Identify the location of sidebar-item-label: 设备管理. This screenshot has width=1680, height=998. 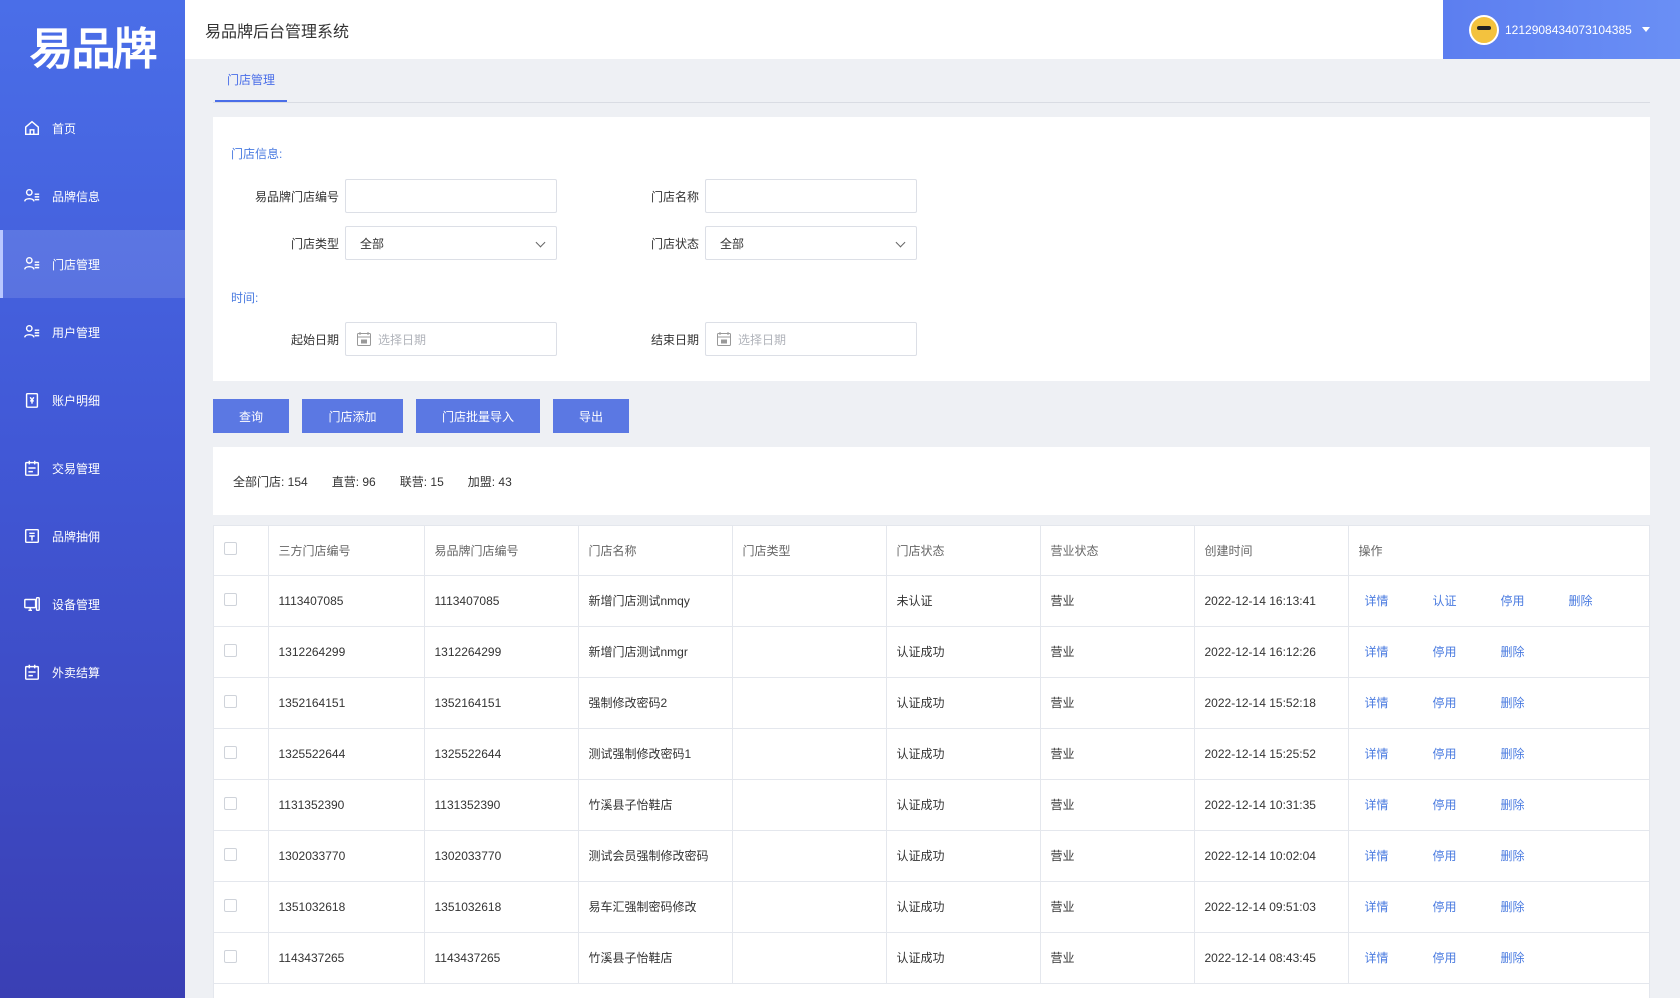
(76, 604).